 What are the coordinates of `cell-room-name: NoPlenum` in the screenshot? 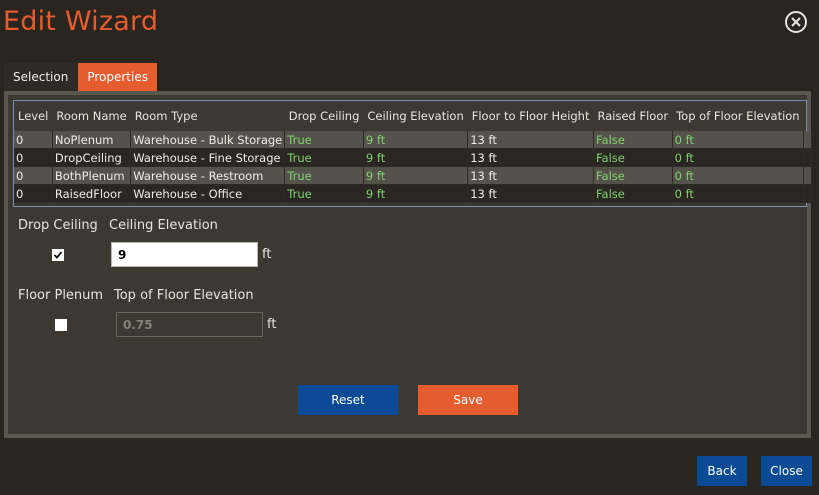 It's located at (92, 140).